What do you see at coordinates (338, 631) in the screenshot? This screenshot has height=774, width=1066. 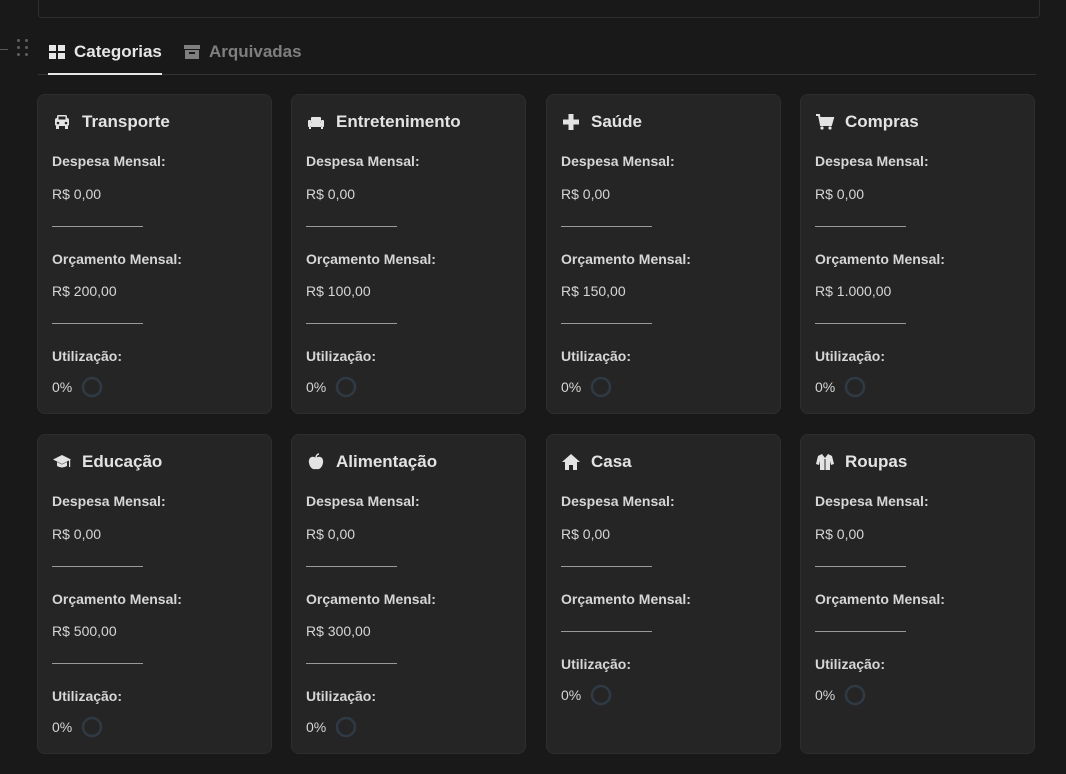 I see `budget-value: R$ 300,00` at bounding box center [338, 631].